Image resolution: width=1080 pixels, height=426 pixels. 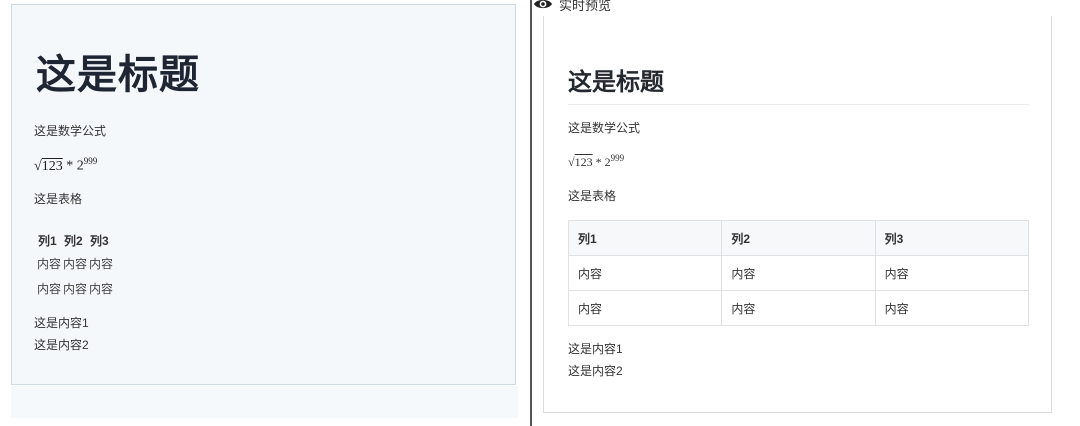 What do you see at coordinates (585, 6) in the screenshot?
I see `preview-header-label: 实时预览` at bounding box center [585, 6].